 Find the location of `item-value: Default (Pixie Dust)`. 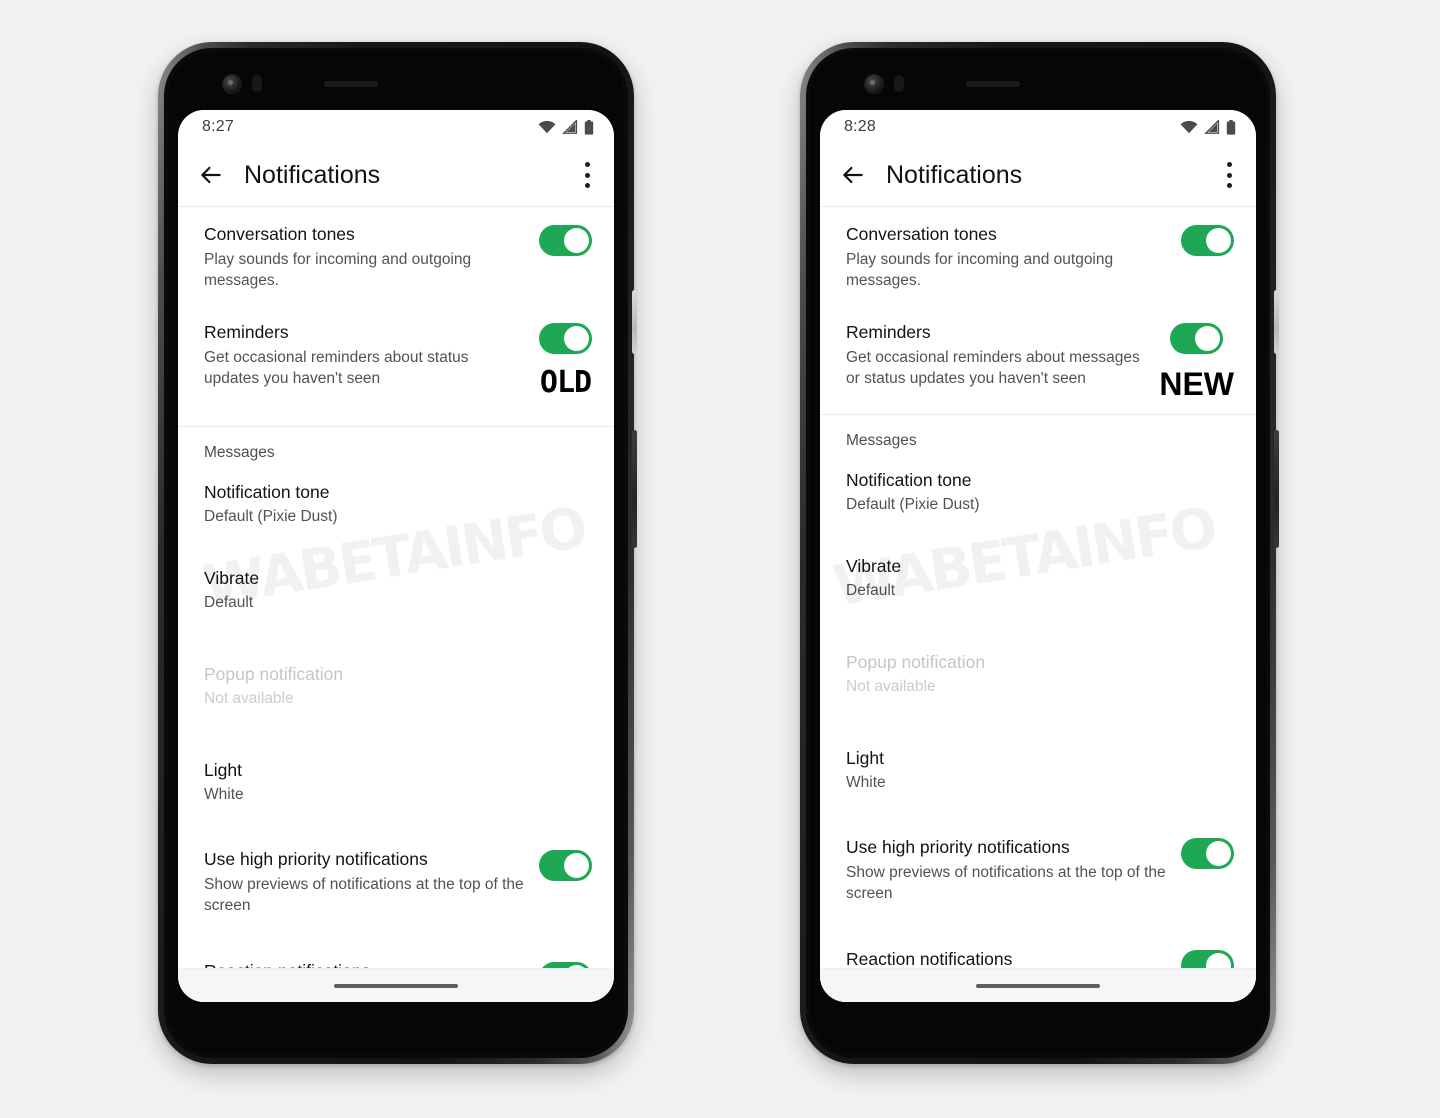

item-value: Default (Pixie Dust) is located at coordinates (271, 516).